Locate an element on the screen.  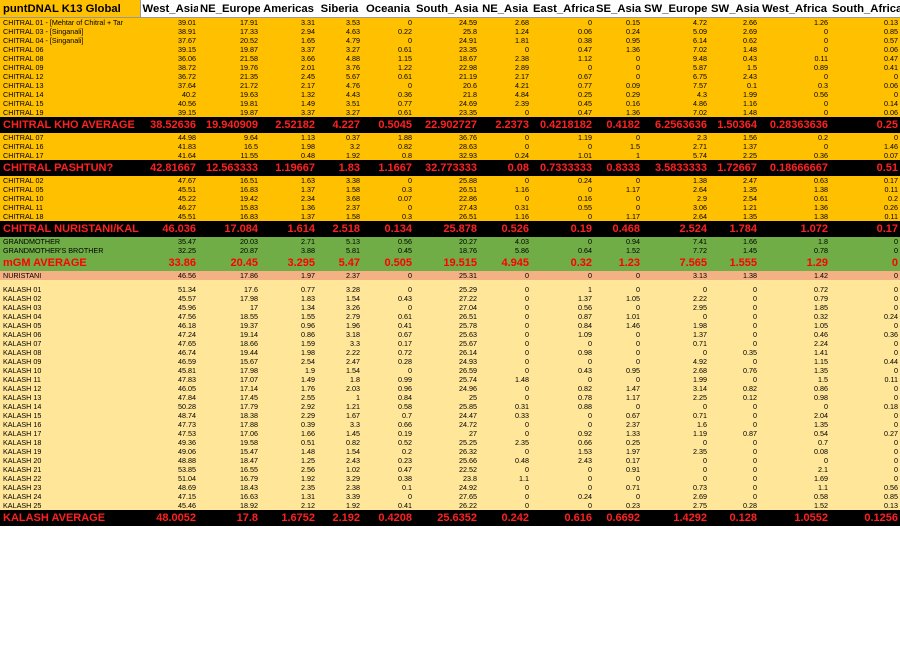
value-cell: 7.41 is located at coordinates (675, 241).